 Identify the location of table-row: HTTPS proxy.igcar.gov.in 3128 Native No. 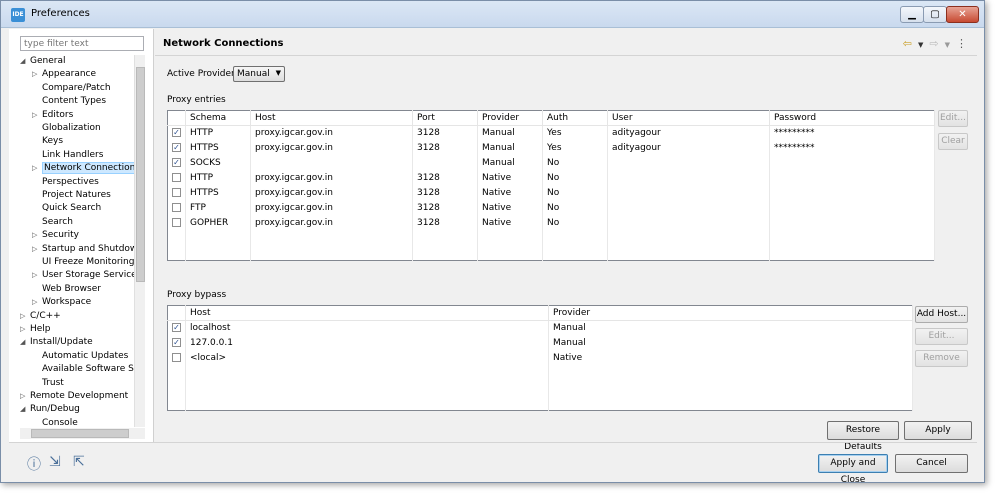
(551, 193).